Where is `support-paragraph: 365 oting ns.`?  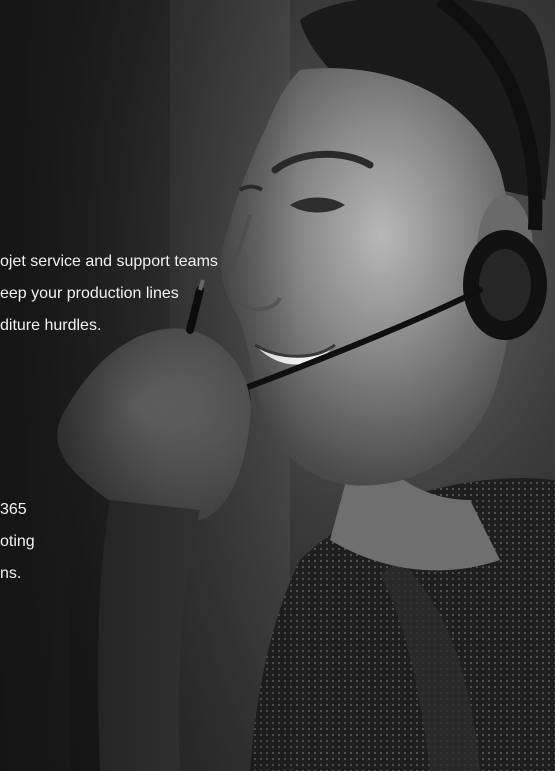
support-paragraph: 365 oting ns. is located at coordinates (17, 542).